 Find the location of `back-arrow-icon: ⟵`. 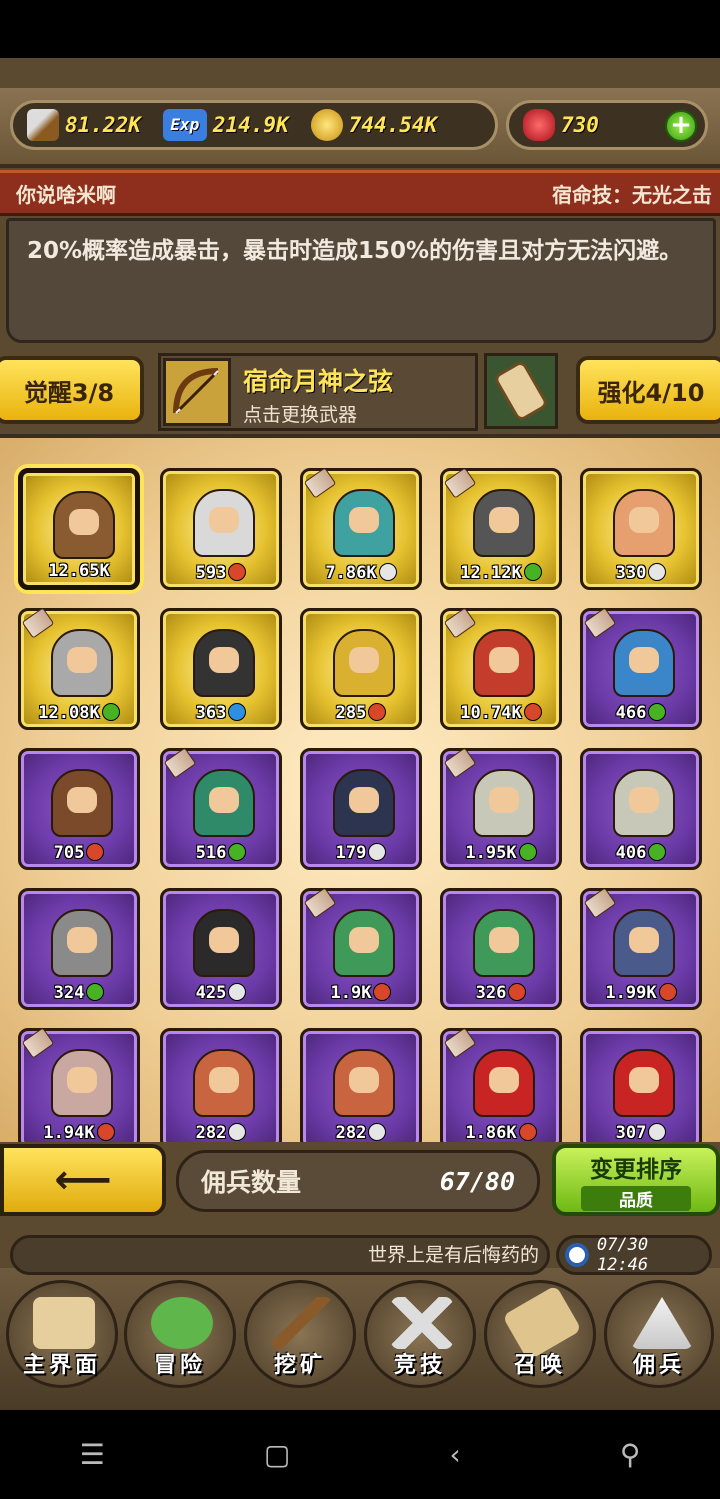

back-arrow-icon: ⟵ is located at coordinates (83, 1180).